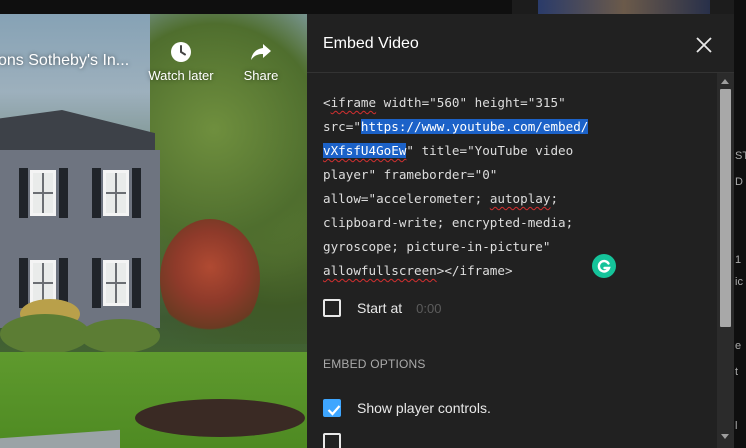 This screenshot has height=448, width=746. Describe the element at coordinates (490, 150) in the screenshot. I see `code-text: " title="YouTube video` at that location.